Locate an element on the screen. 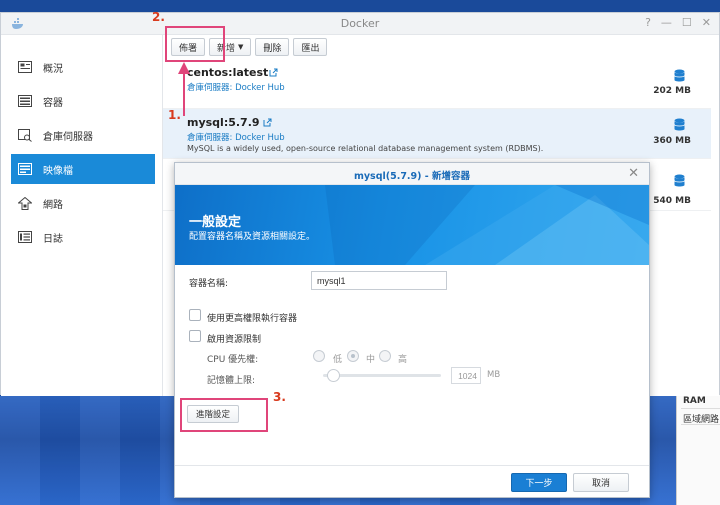  annotation-box-launch is located at coordinates (195, 44).